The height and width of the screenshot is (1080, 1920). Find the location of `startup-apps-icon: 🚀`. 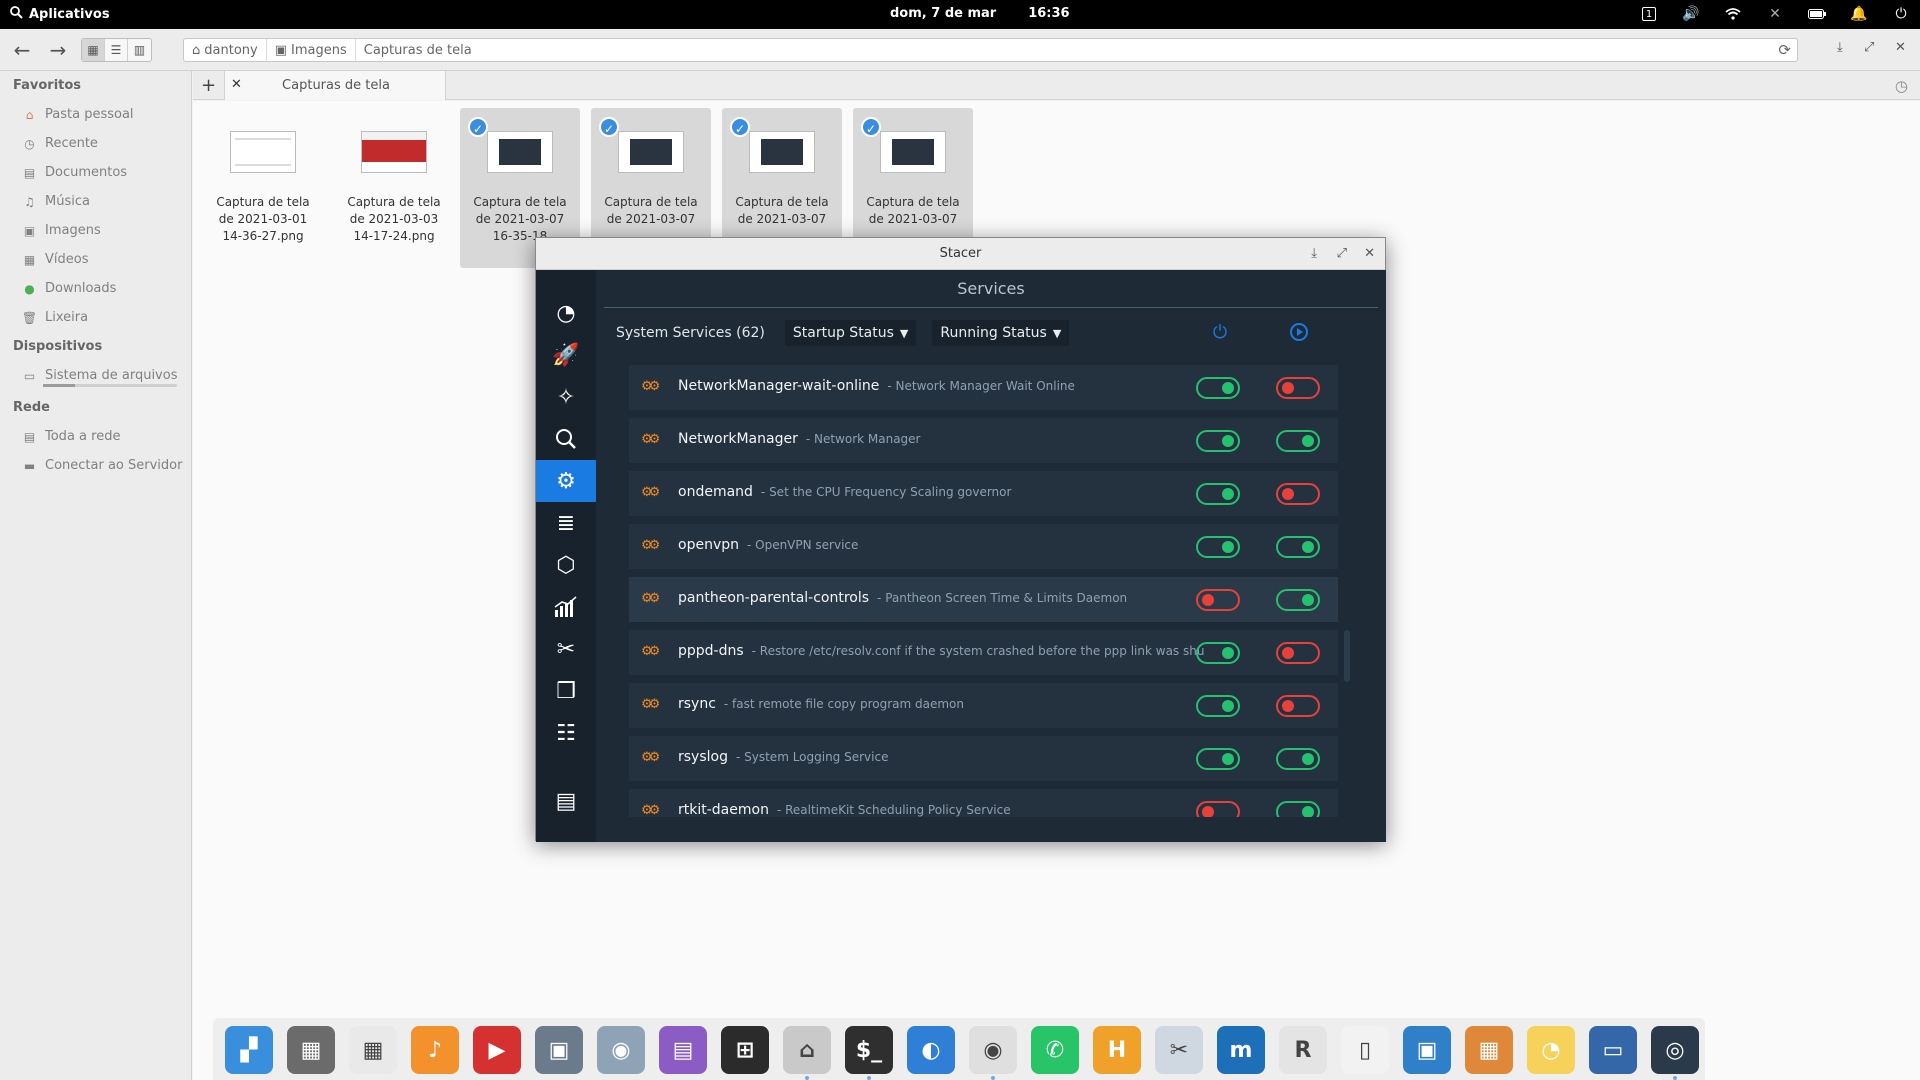

startup-apps-icon: 🚀 is located at coordinates (566, 355).